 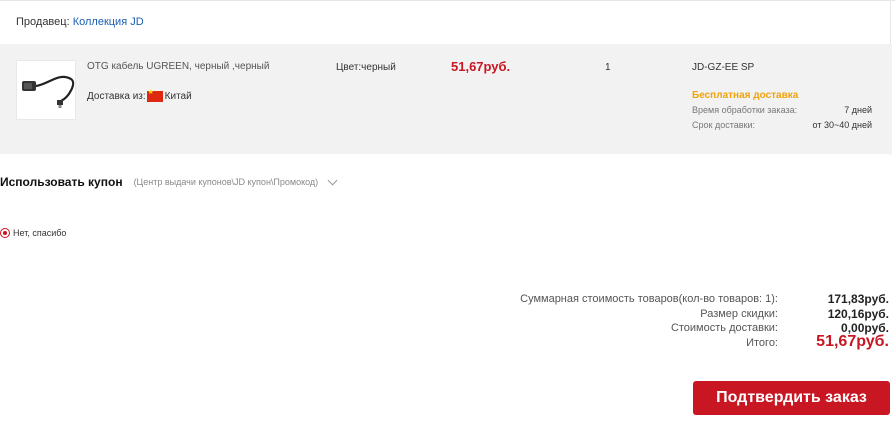 I want to click on discount-value: 120,16руб., so click(x=858, y=314).